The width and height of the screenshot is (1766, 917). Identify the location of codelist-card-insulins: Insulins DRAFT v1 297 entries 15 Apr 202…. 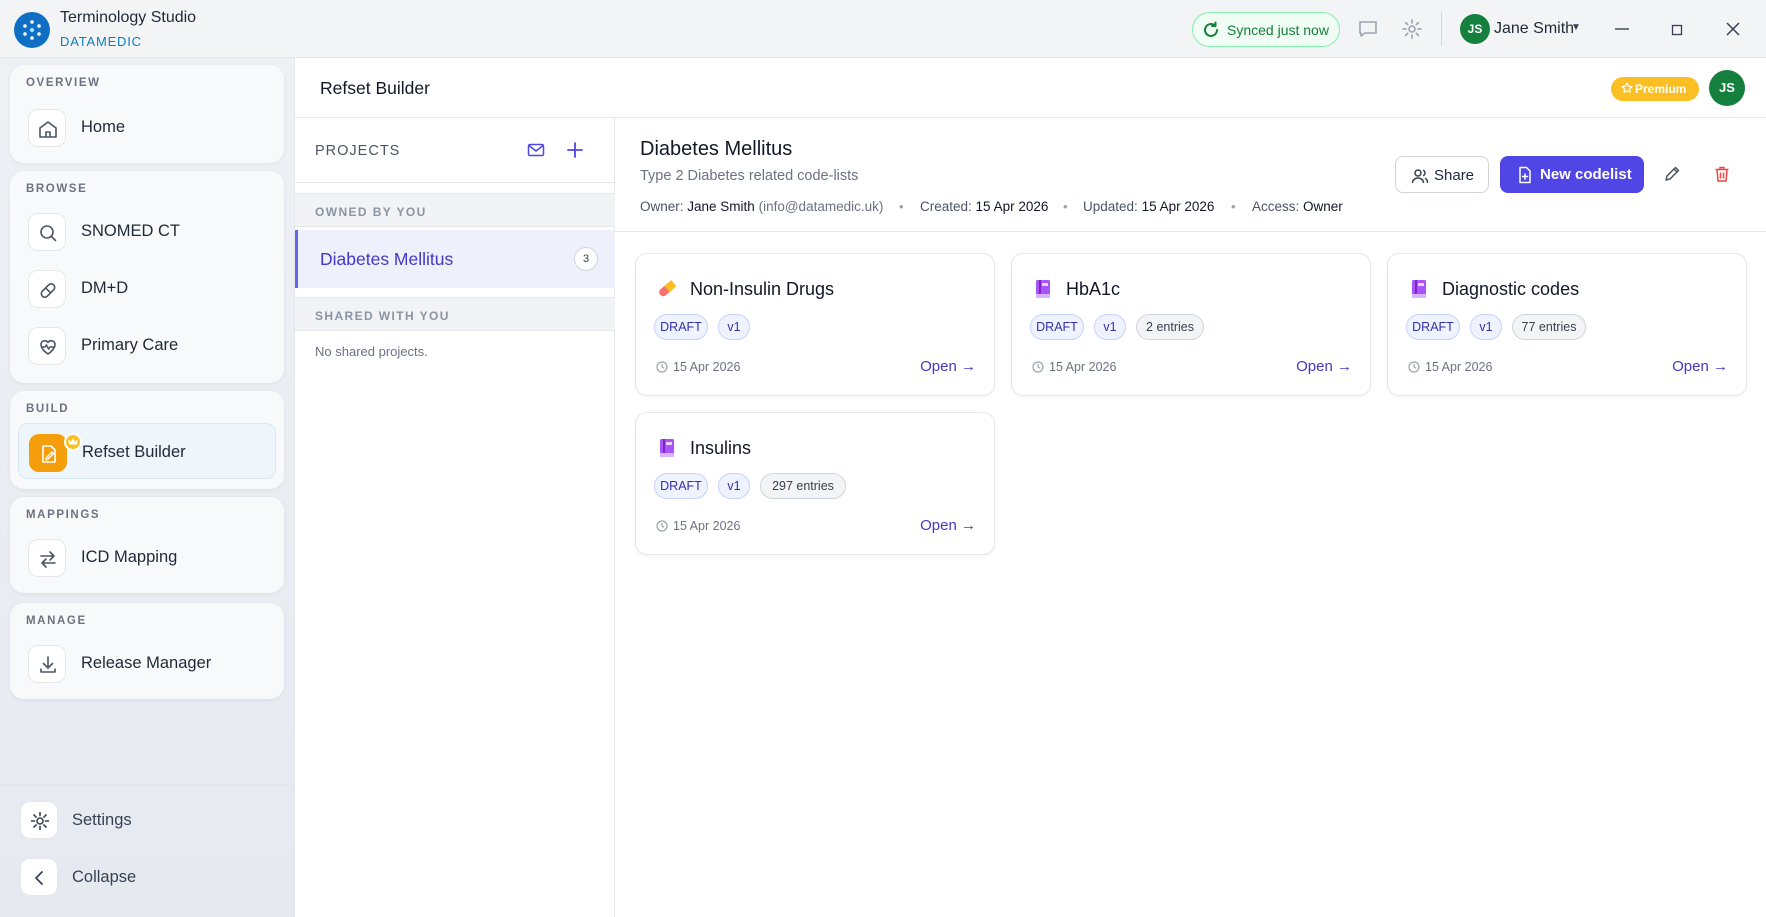
(815, 483).